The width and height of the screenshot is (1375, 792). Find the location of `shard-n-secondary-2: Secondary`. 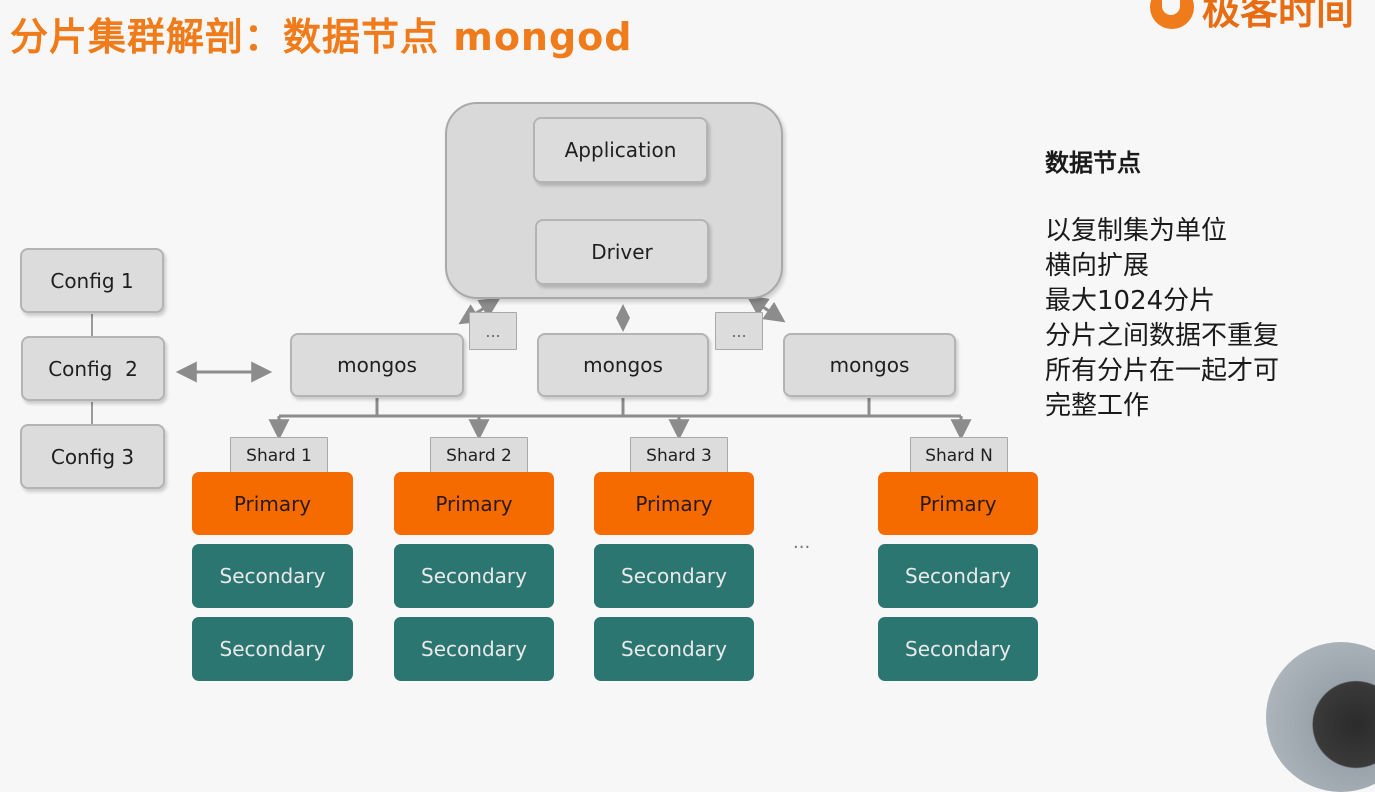

shard-n-secondary-2: Secondary is located at coordinates (958, 649).